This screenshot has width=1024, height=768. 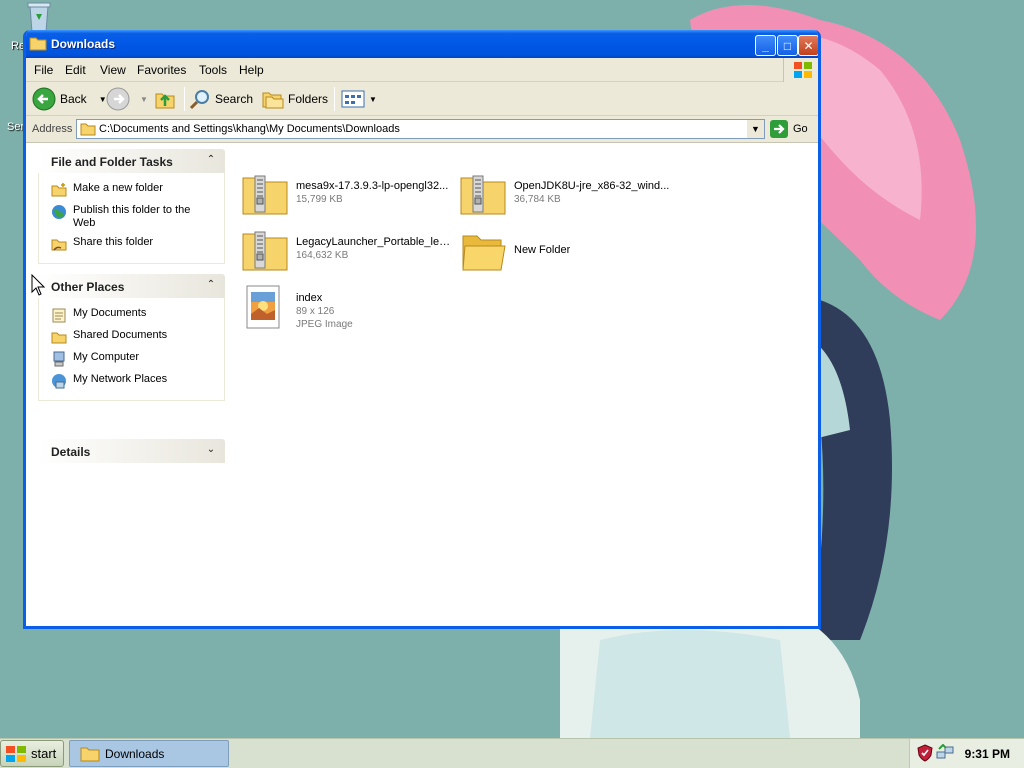 I want to click on maximize-icon: □, so click(x=787, y=45).